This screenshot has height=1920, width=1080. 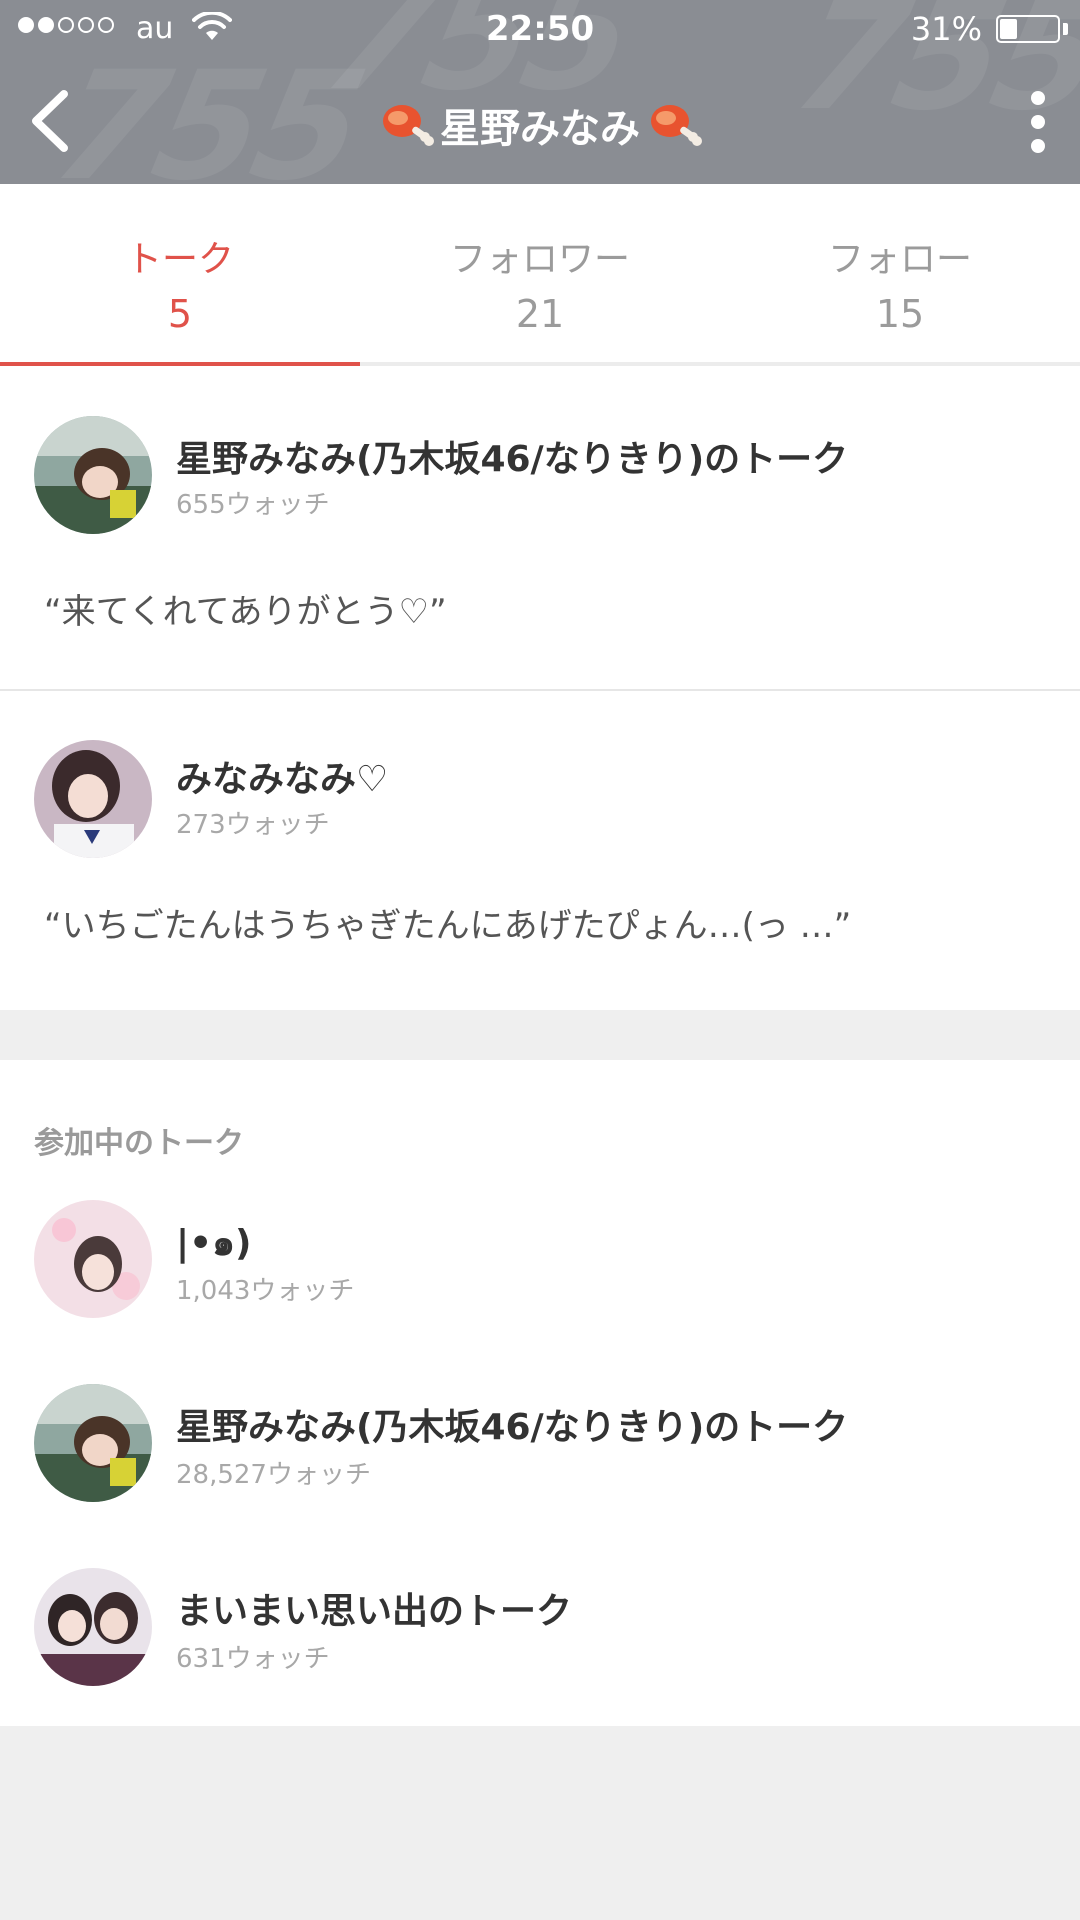 What do you see at coordinates (1008, 29) in the screenshot?
I see `battery-fill` at bounding box center [1008, 29].